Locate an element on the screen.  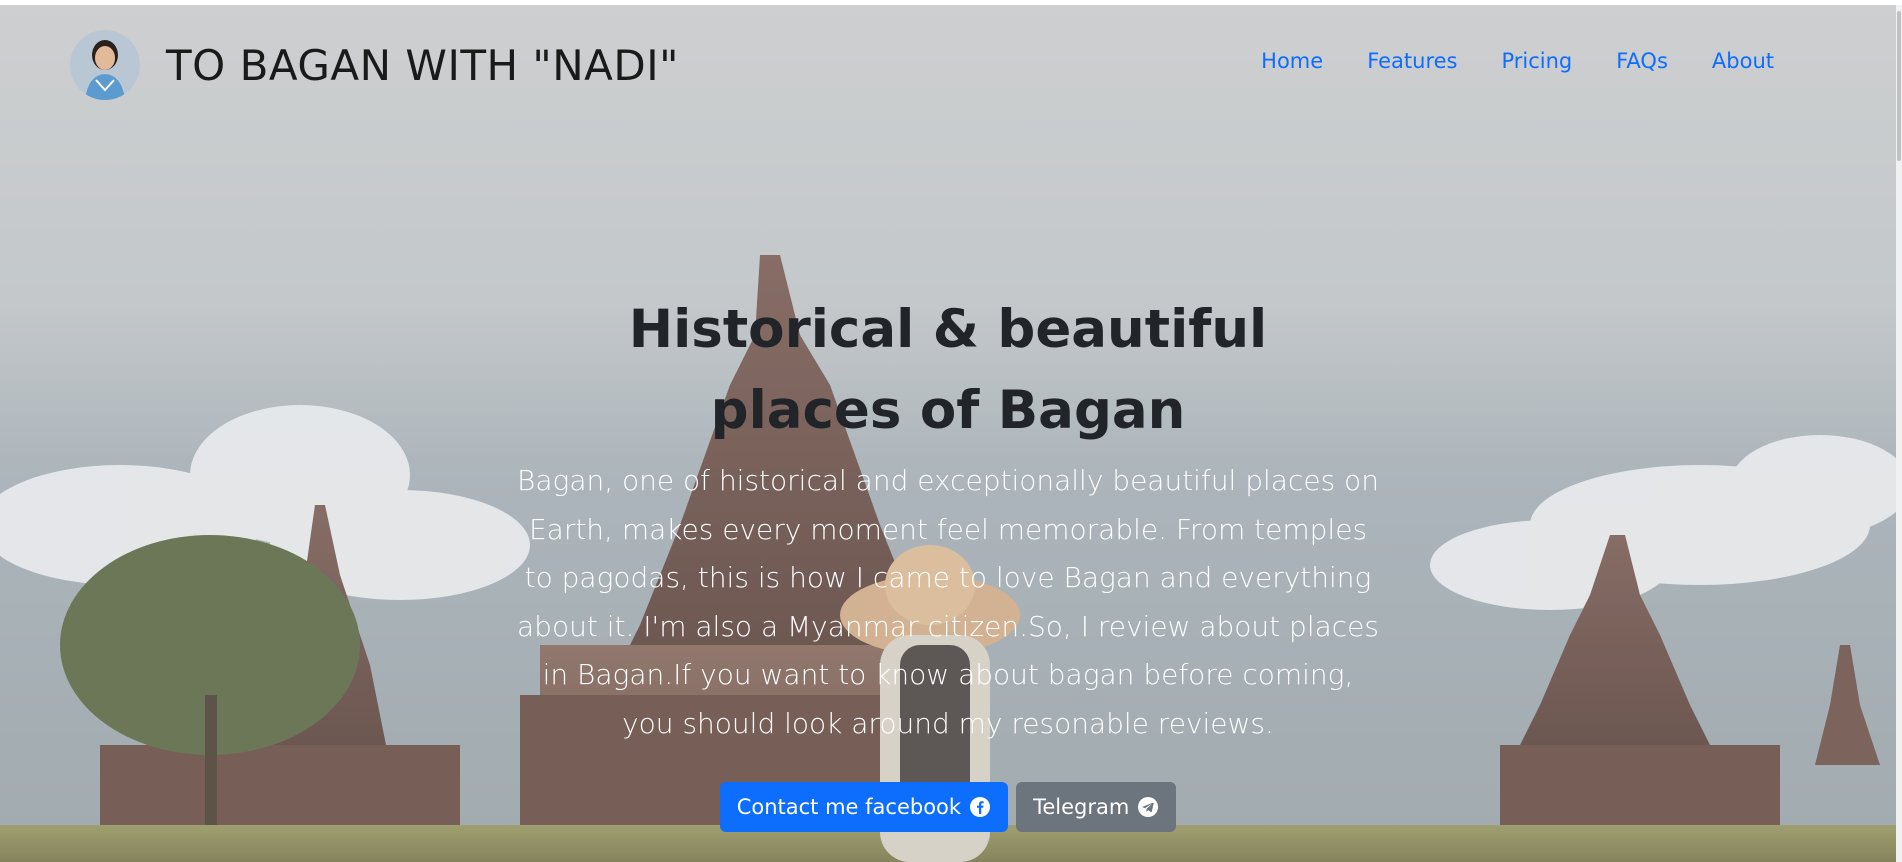
page-scrollbar is located at coordinates (1899, 433).